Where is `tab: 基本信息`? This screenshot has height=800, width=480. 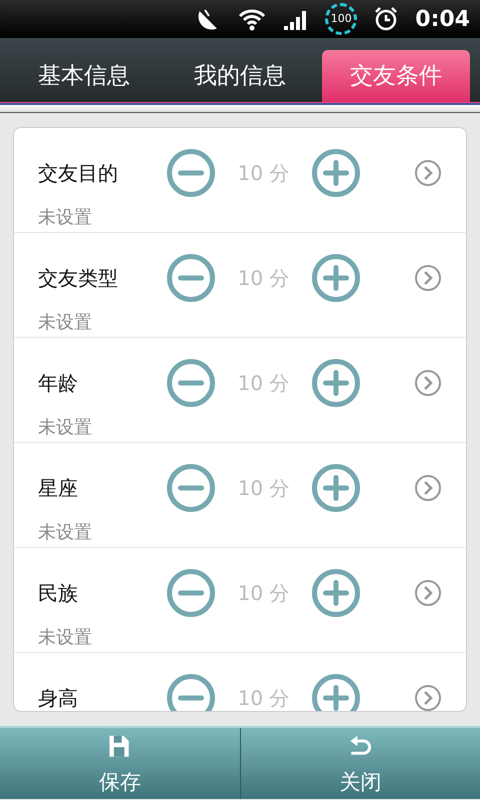
tab: 基本信息 is located at coordinates (84, 76).